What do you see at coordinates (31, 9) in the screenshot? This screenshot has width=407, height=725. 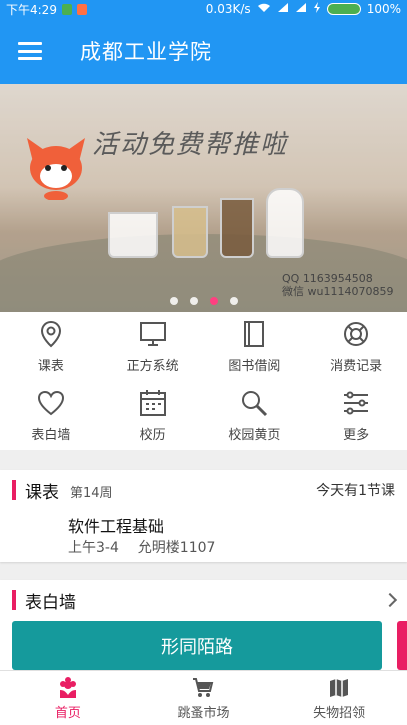 I see `status-time: 下午4:29` at bounding box center [31, 9].